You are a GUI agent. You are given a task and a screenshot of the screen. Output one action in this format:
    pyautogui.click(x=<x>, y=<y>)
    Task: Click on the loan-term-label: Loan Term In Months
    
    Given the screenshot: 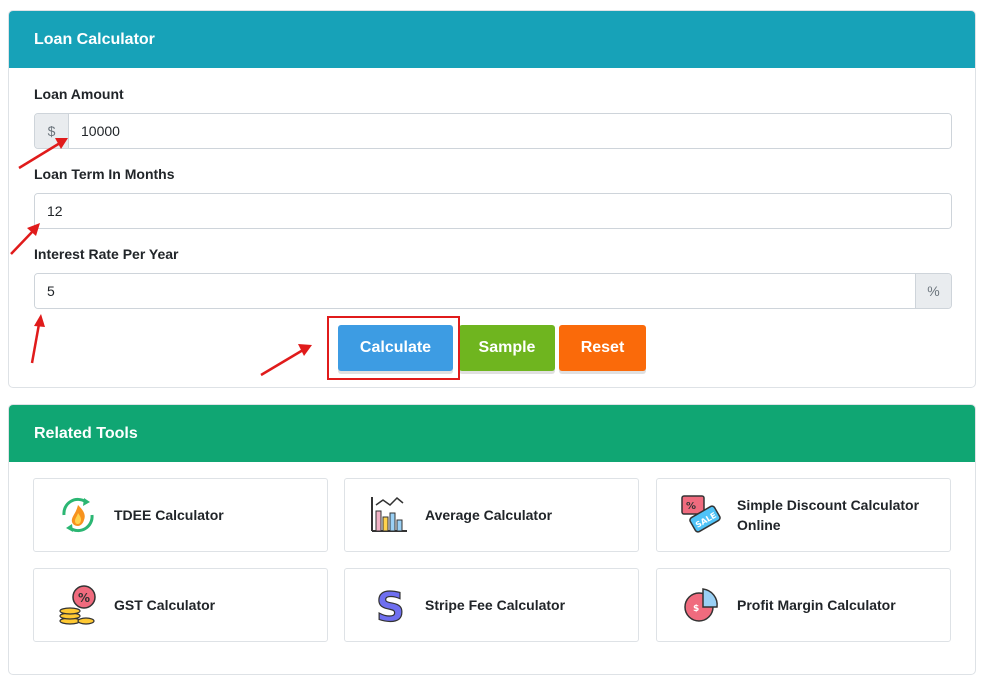 What is the action you would take?
    pyautogui.click(x=104, y=174)
    